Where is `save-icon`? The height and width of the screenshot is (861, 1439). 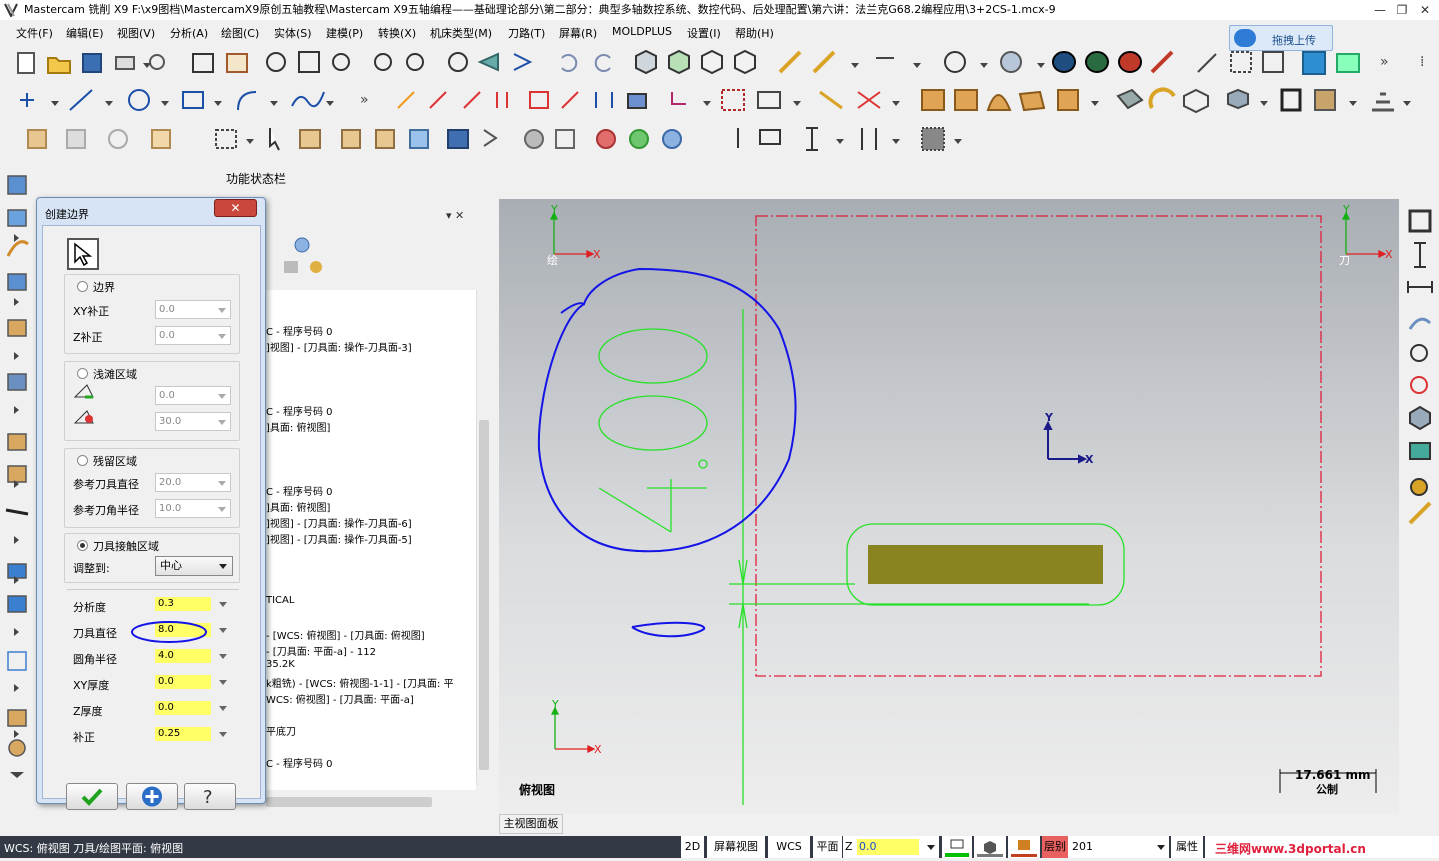
save-icon is located at coordinates (92, 63).